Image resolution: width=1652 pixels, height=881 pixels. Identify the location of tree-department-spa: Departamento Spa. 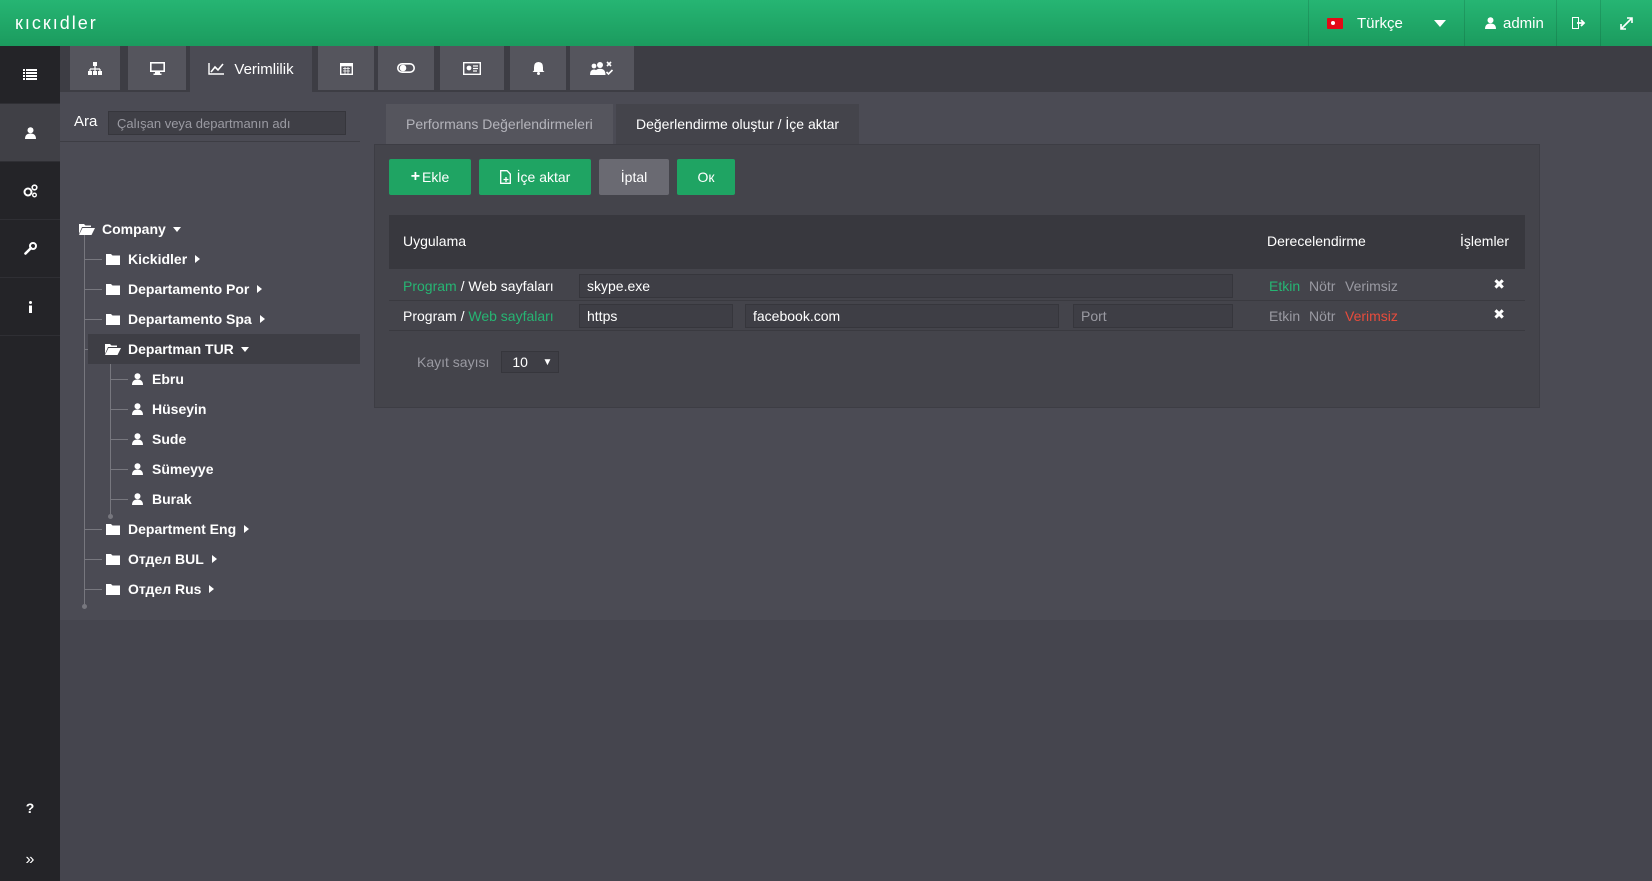
(184, 319).